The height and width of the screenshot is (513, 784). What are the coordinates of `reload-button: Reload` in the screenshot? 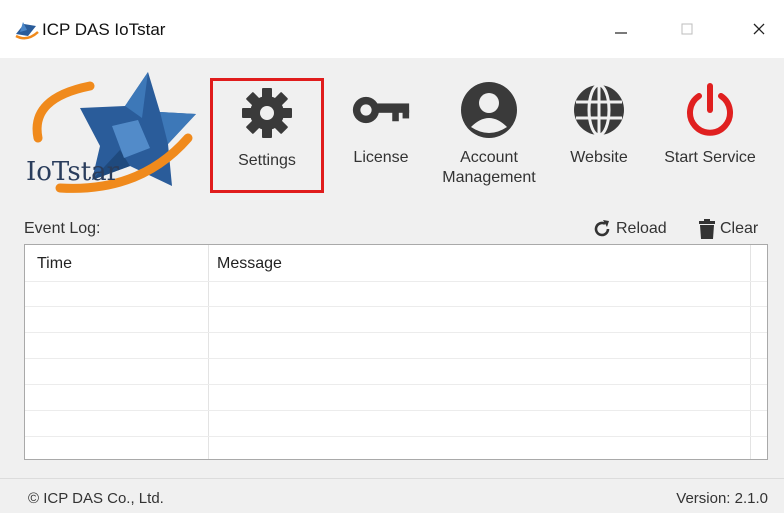 It's located at (629, 229).